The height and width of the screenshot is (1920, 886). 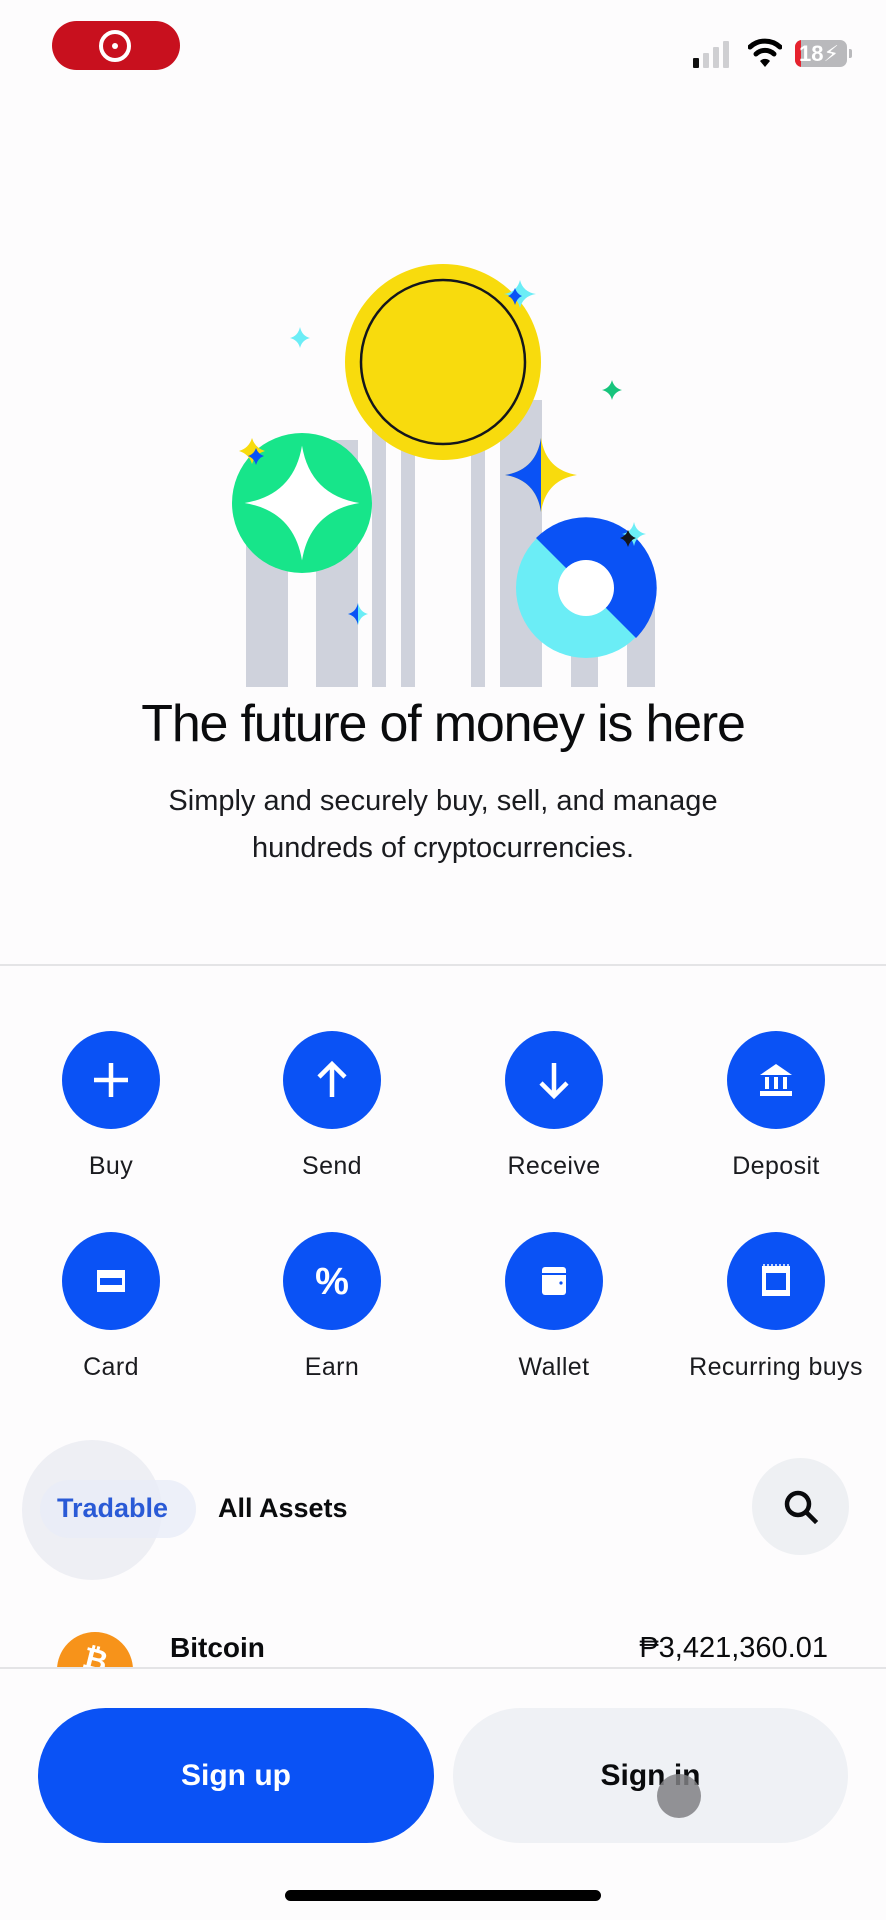 I want to click on search-icon, so click(x=801, y=1507).